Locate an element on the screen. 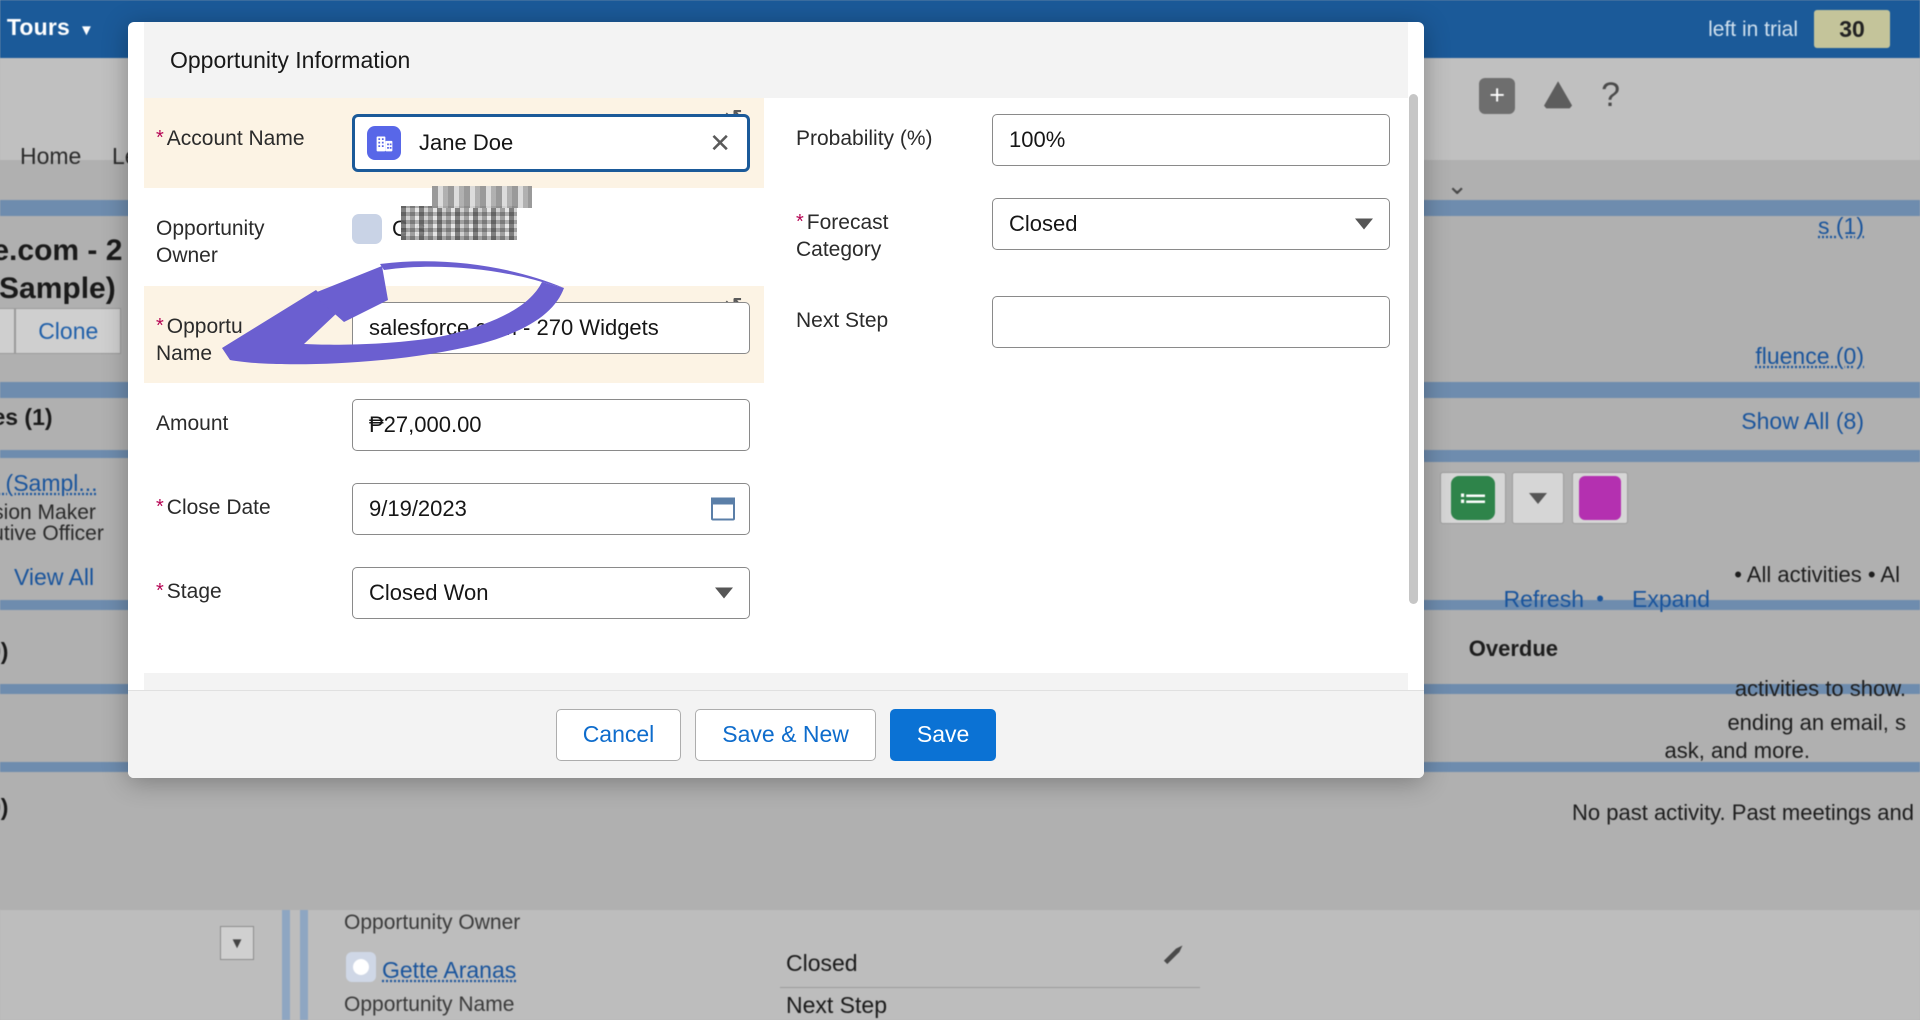 This screenshot has height=1020, width=1920. close-date-input: 9/19/2023 is located at coordinates (551, 509).